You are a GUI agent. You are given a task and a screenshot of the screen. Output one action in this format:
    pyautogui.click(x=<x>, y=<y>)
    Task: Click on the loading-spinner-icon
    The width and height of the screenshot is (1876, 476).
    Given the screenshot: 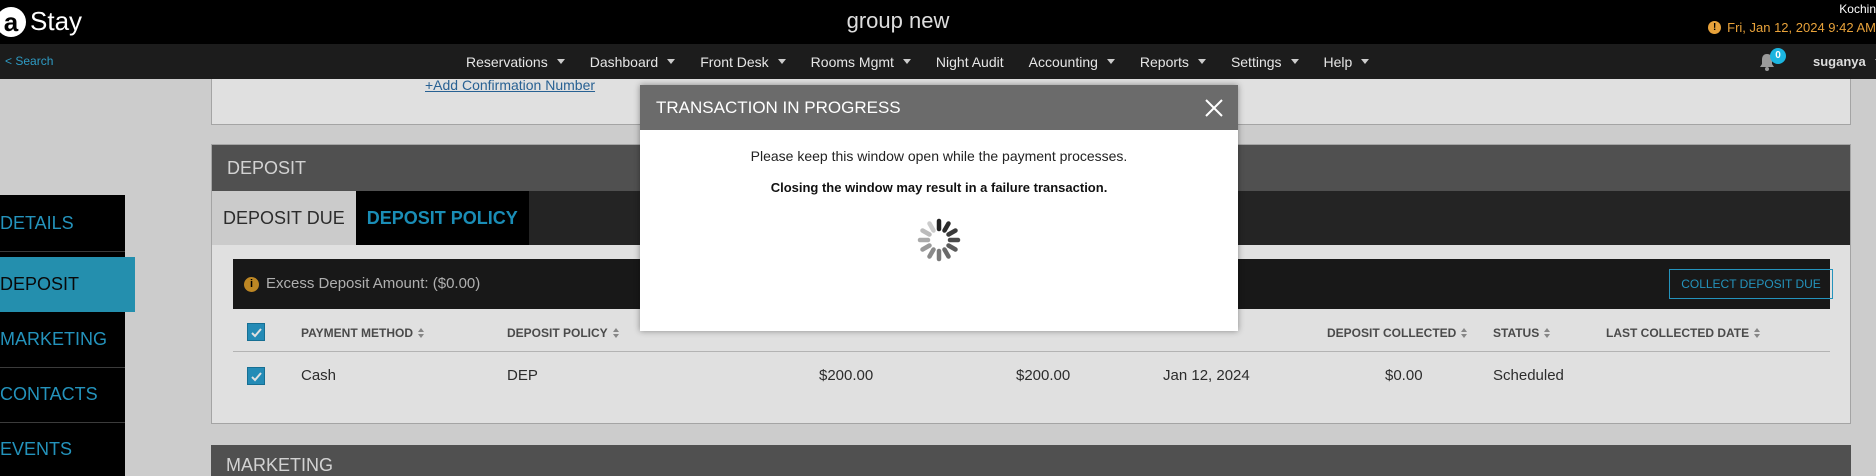 What is the action you would take?
    pyautogui.click(x=939, y=240)
    